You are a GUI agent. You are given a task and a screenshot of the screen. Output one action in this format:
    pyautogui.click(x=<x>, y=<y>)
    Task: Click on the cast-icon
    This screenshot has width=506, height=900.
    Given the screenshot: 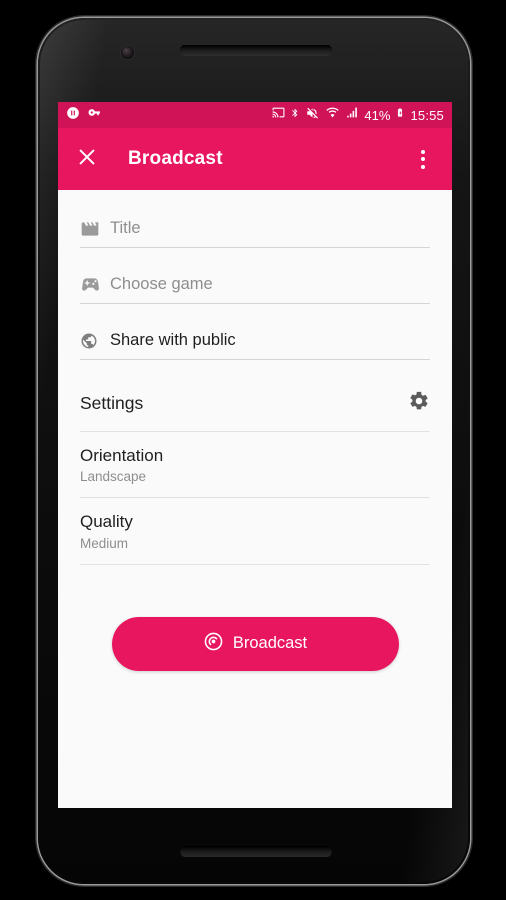 What is the action you would take?
    pyautogui.click(x=278, y=115)
    